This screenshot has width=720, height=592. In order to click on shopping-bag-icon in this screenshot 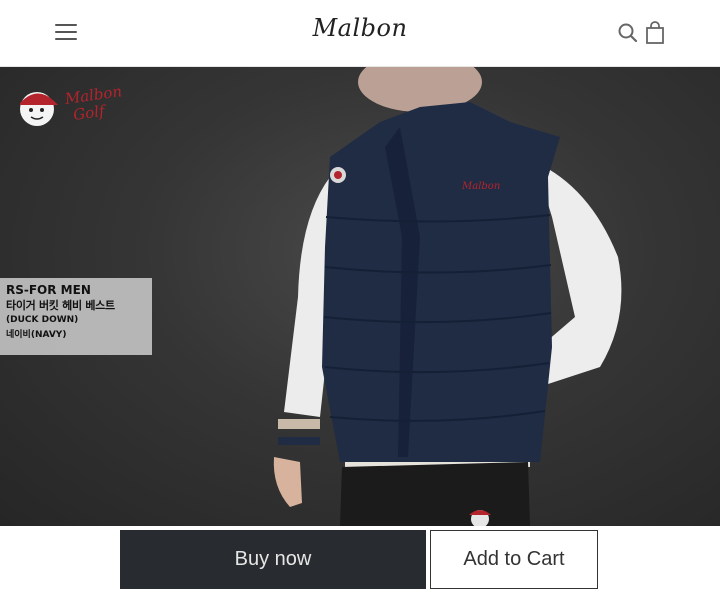, I will do `click(655, 33)`.